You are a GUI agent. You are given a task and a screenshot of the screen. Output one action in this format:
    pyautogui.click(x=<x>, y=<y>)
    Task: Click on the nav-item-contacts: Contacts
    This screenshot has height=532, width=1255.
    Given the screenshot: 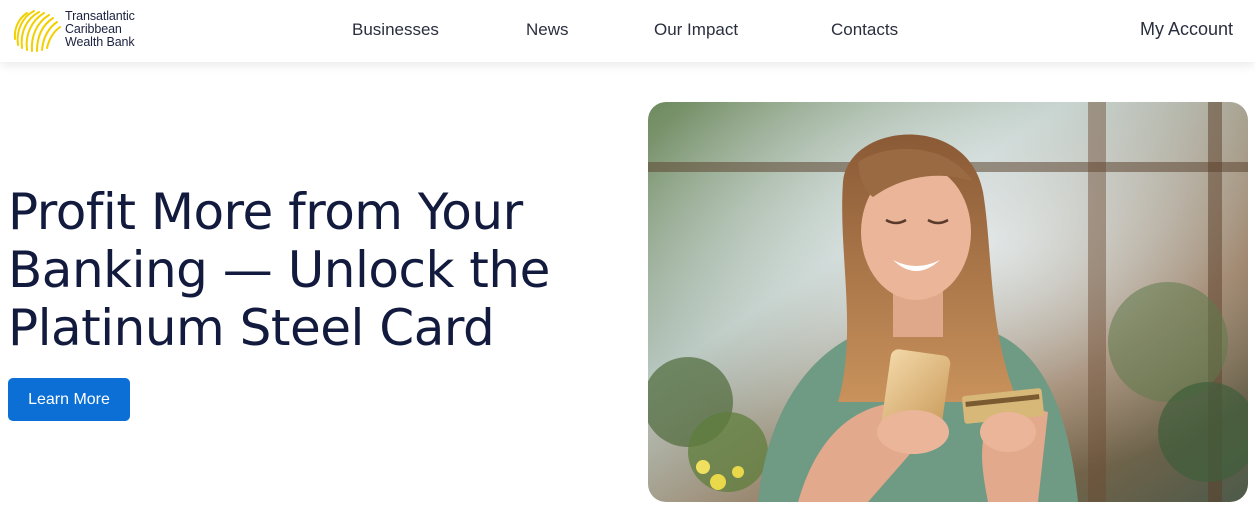 What is the action you would take?
    pyautogui.click(x=864, y=30)
    